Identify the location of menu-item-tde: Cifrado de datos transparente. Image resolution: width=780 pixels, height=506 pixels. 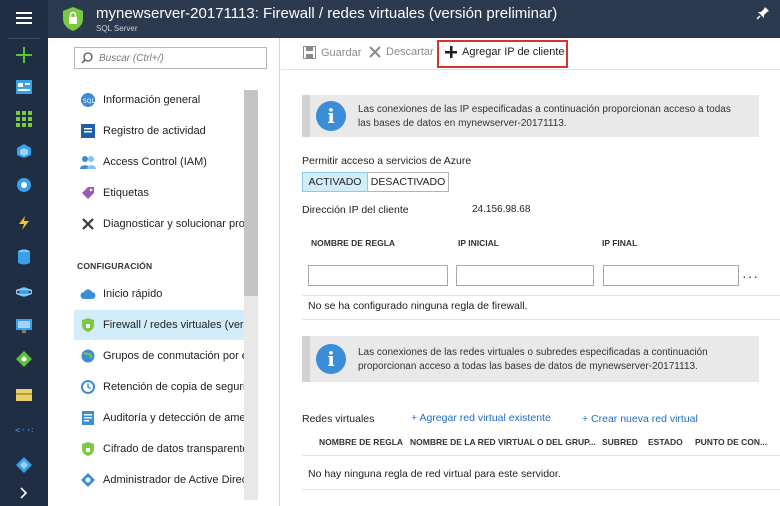
(159, 449).